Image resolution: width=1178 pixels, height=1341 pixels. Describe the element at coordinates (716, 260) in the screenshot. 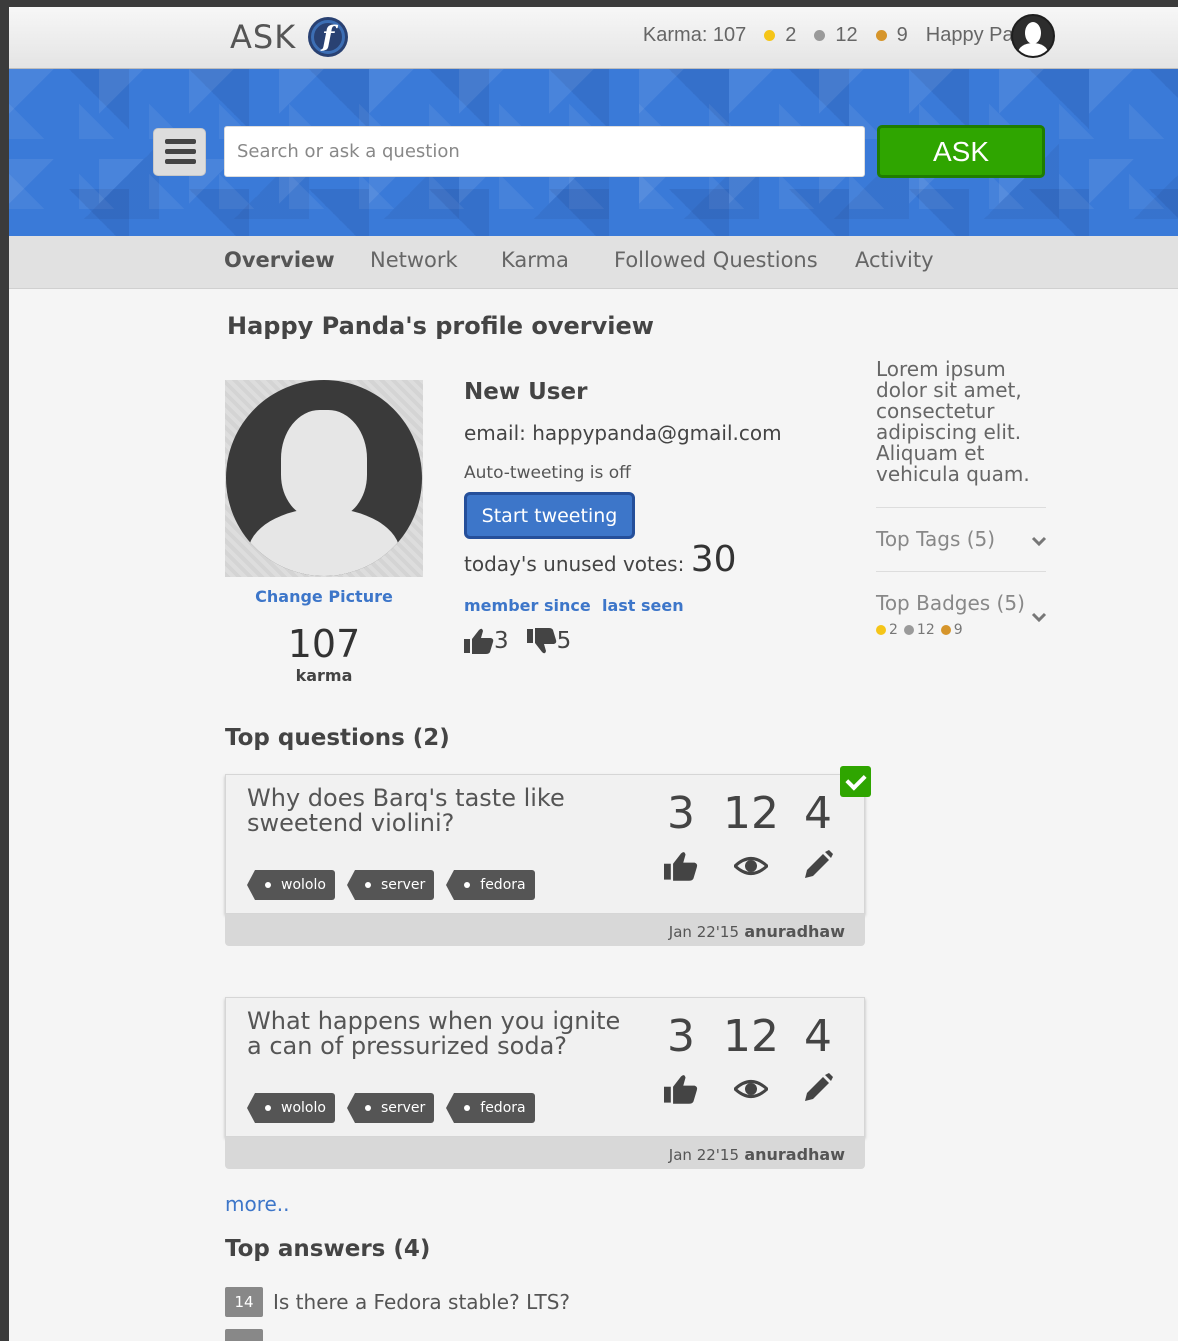

I see `tab-followed-questions: Followed Questions` at that location.